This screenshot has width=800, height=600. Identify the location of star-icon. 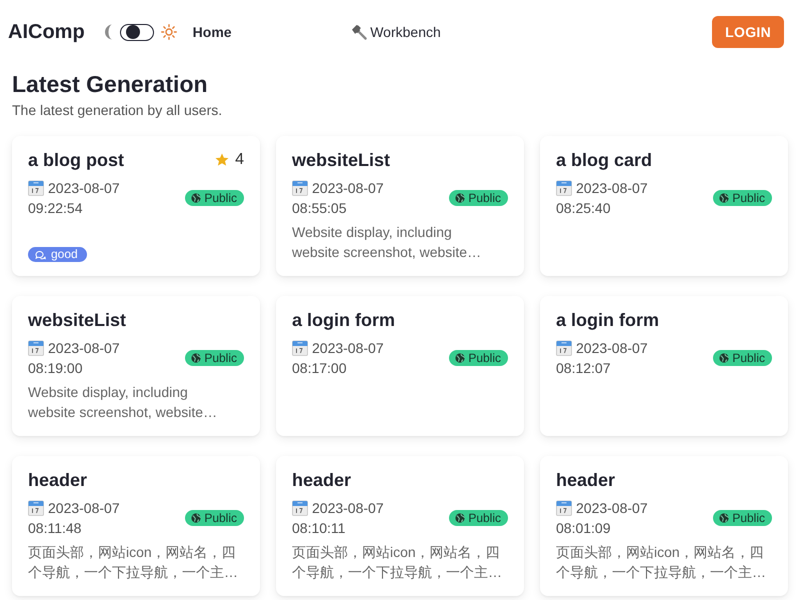
(222, 160).